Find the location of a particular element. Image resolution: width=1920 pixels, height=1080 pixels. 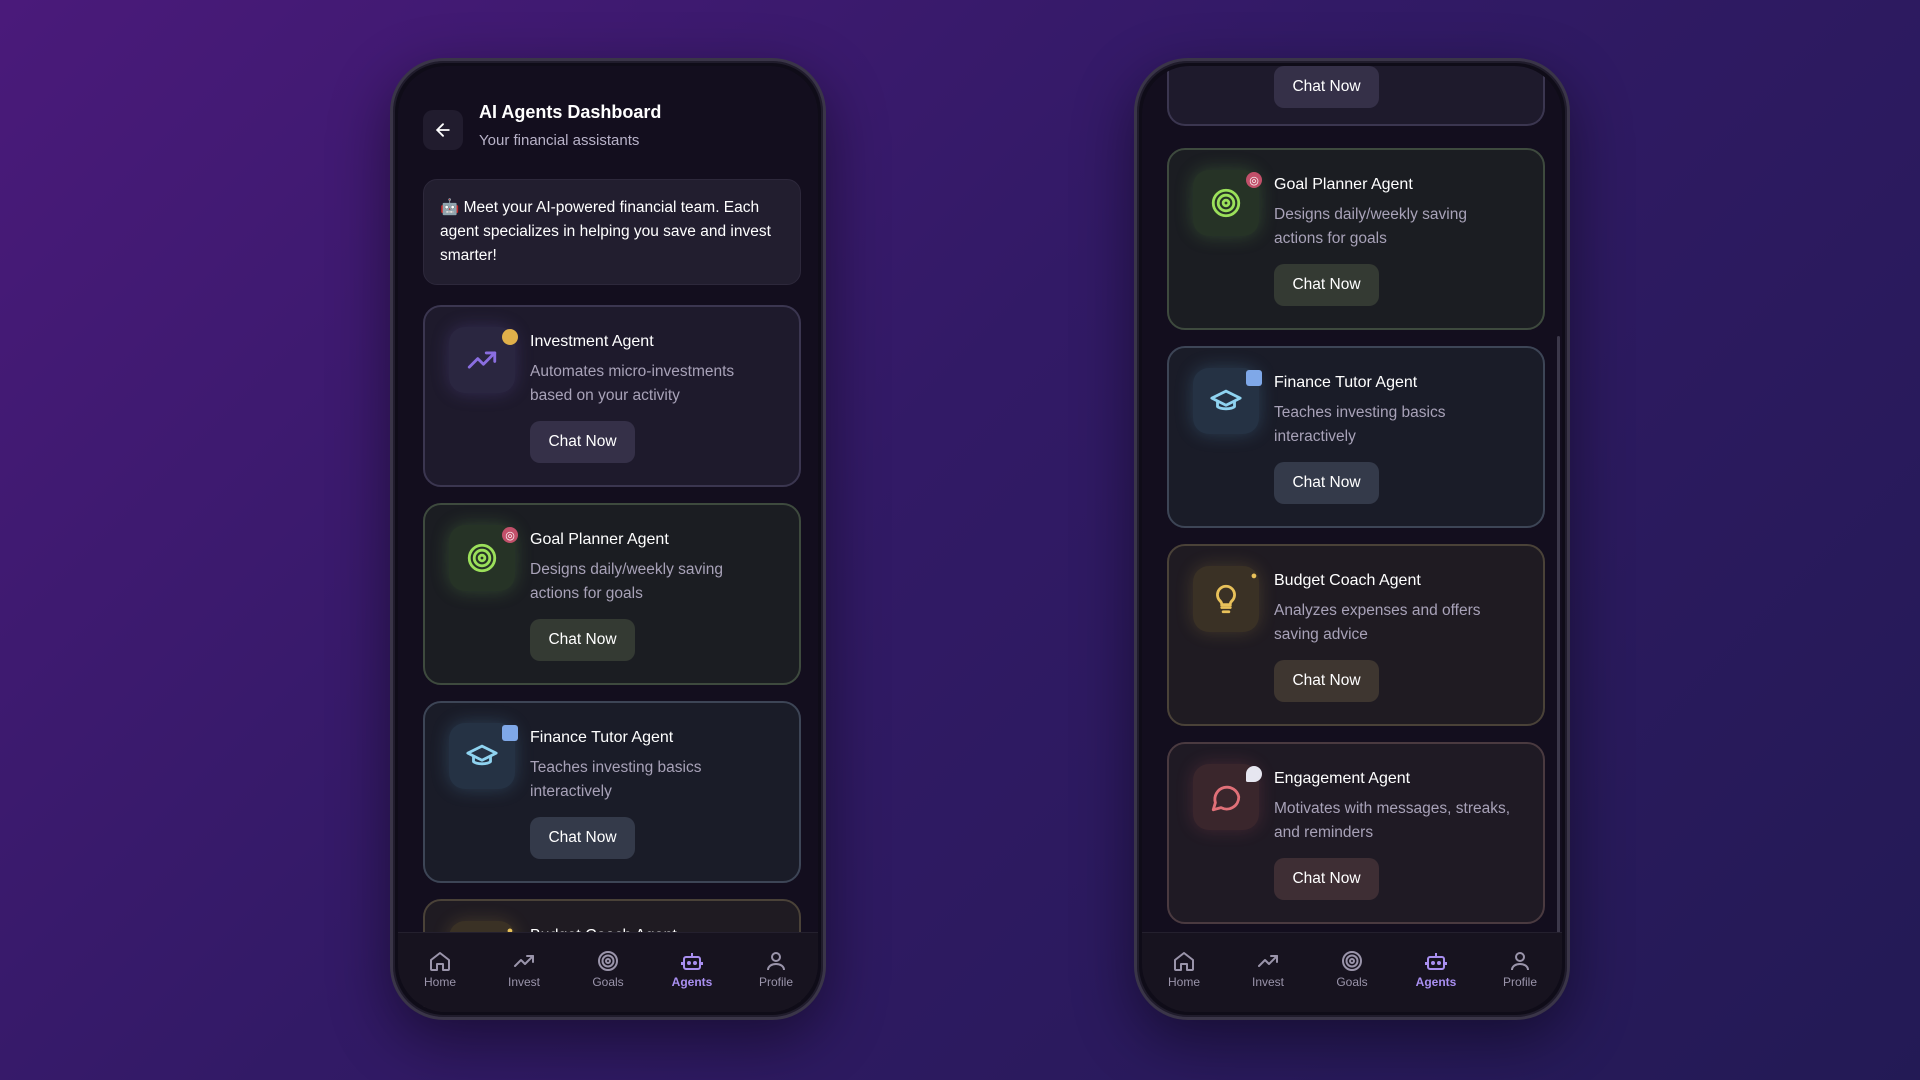

page-subtitle: Your financial assistants is located at coordinates (559, 140).